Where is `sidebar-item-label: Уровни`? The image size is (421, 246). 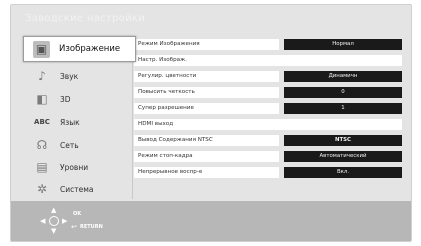
sidebar-item-label: Уровни is located at coordinates (74, 167).